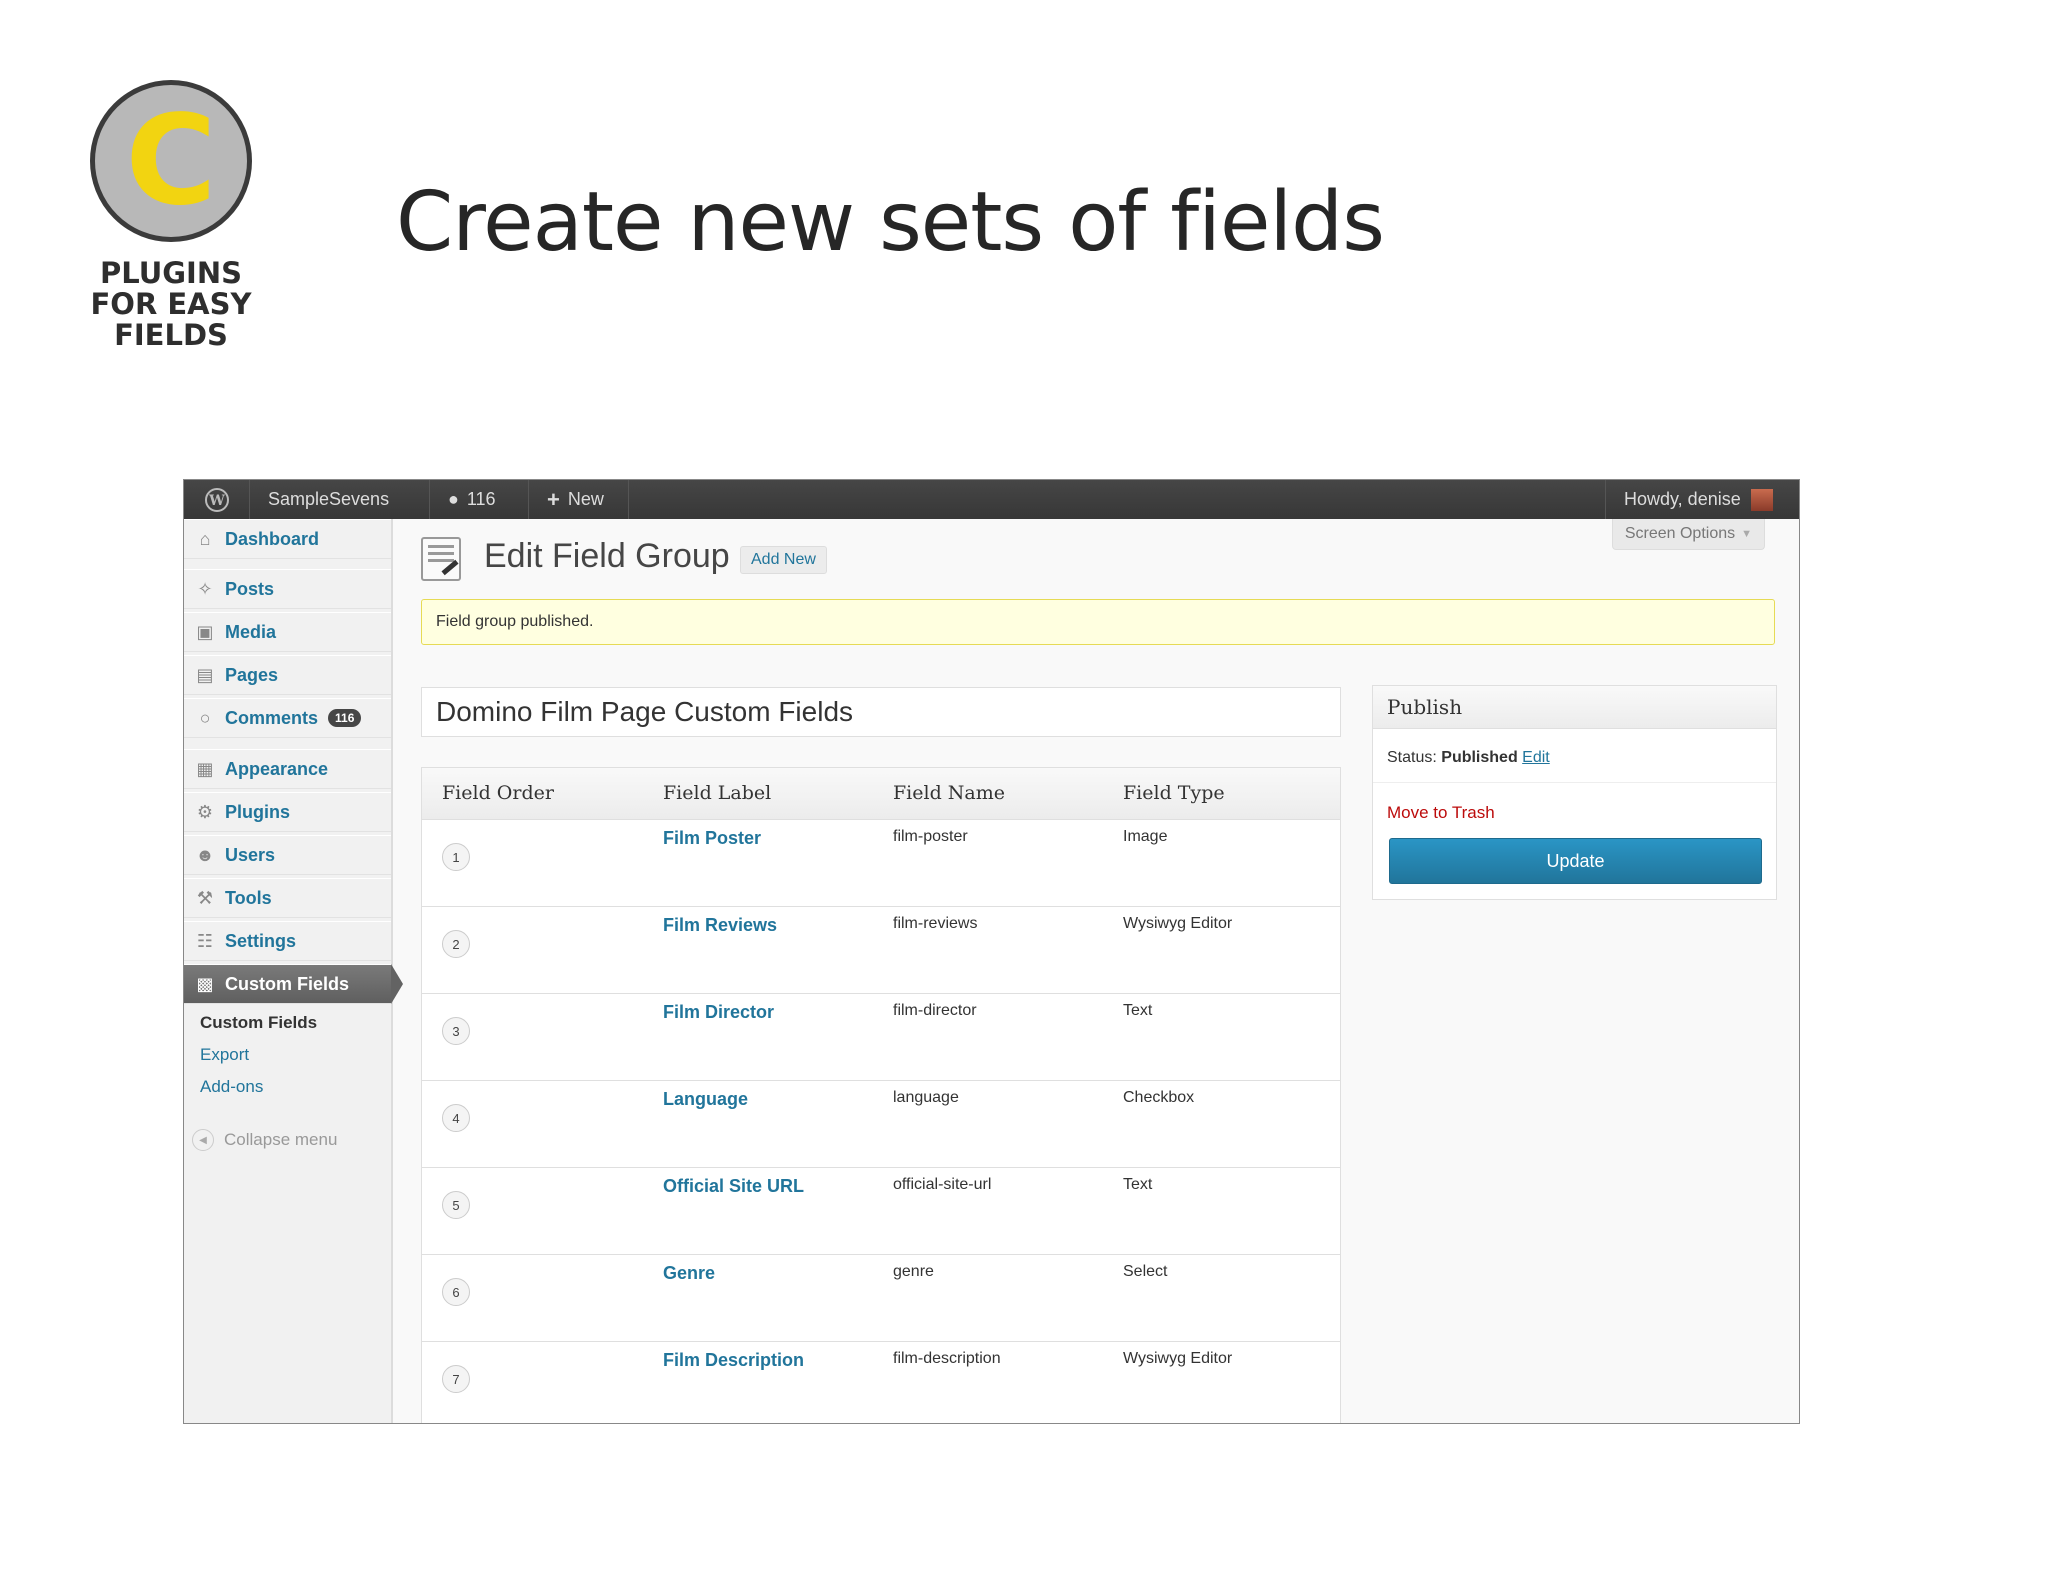 This screenshot has width=2048, height=1582. I want to click on menu-appearance: ▦ Appearance, so click(287, 769).